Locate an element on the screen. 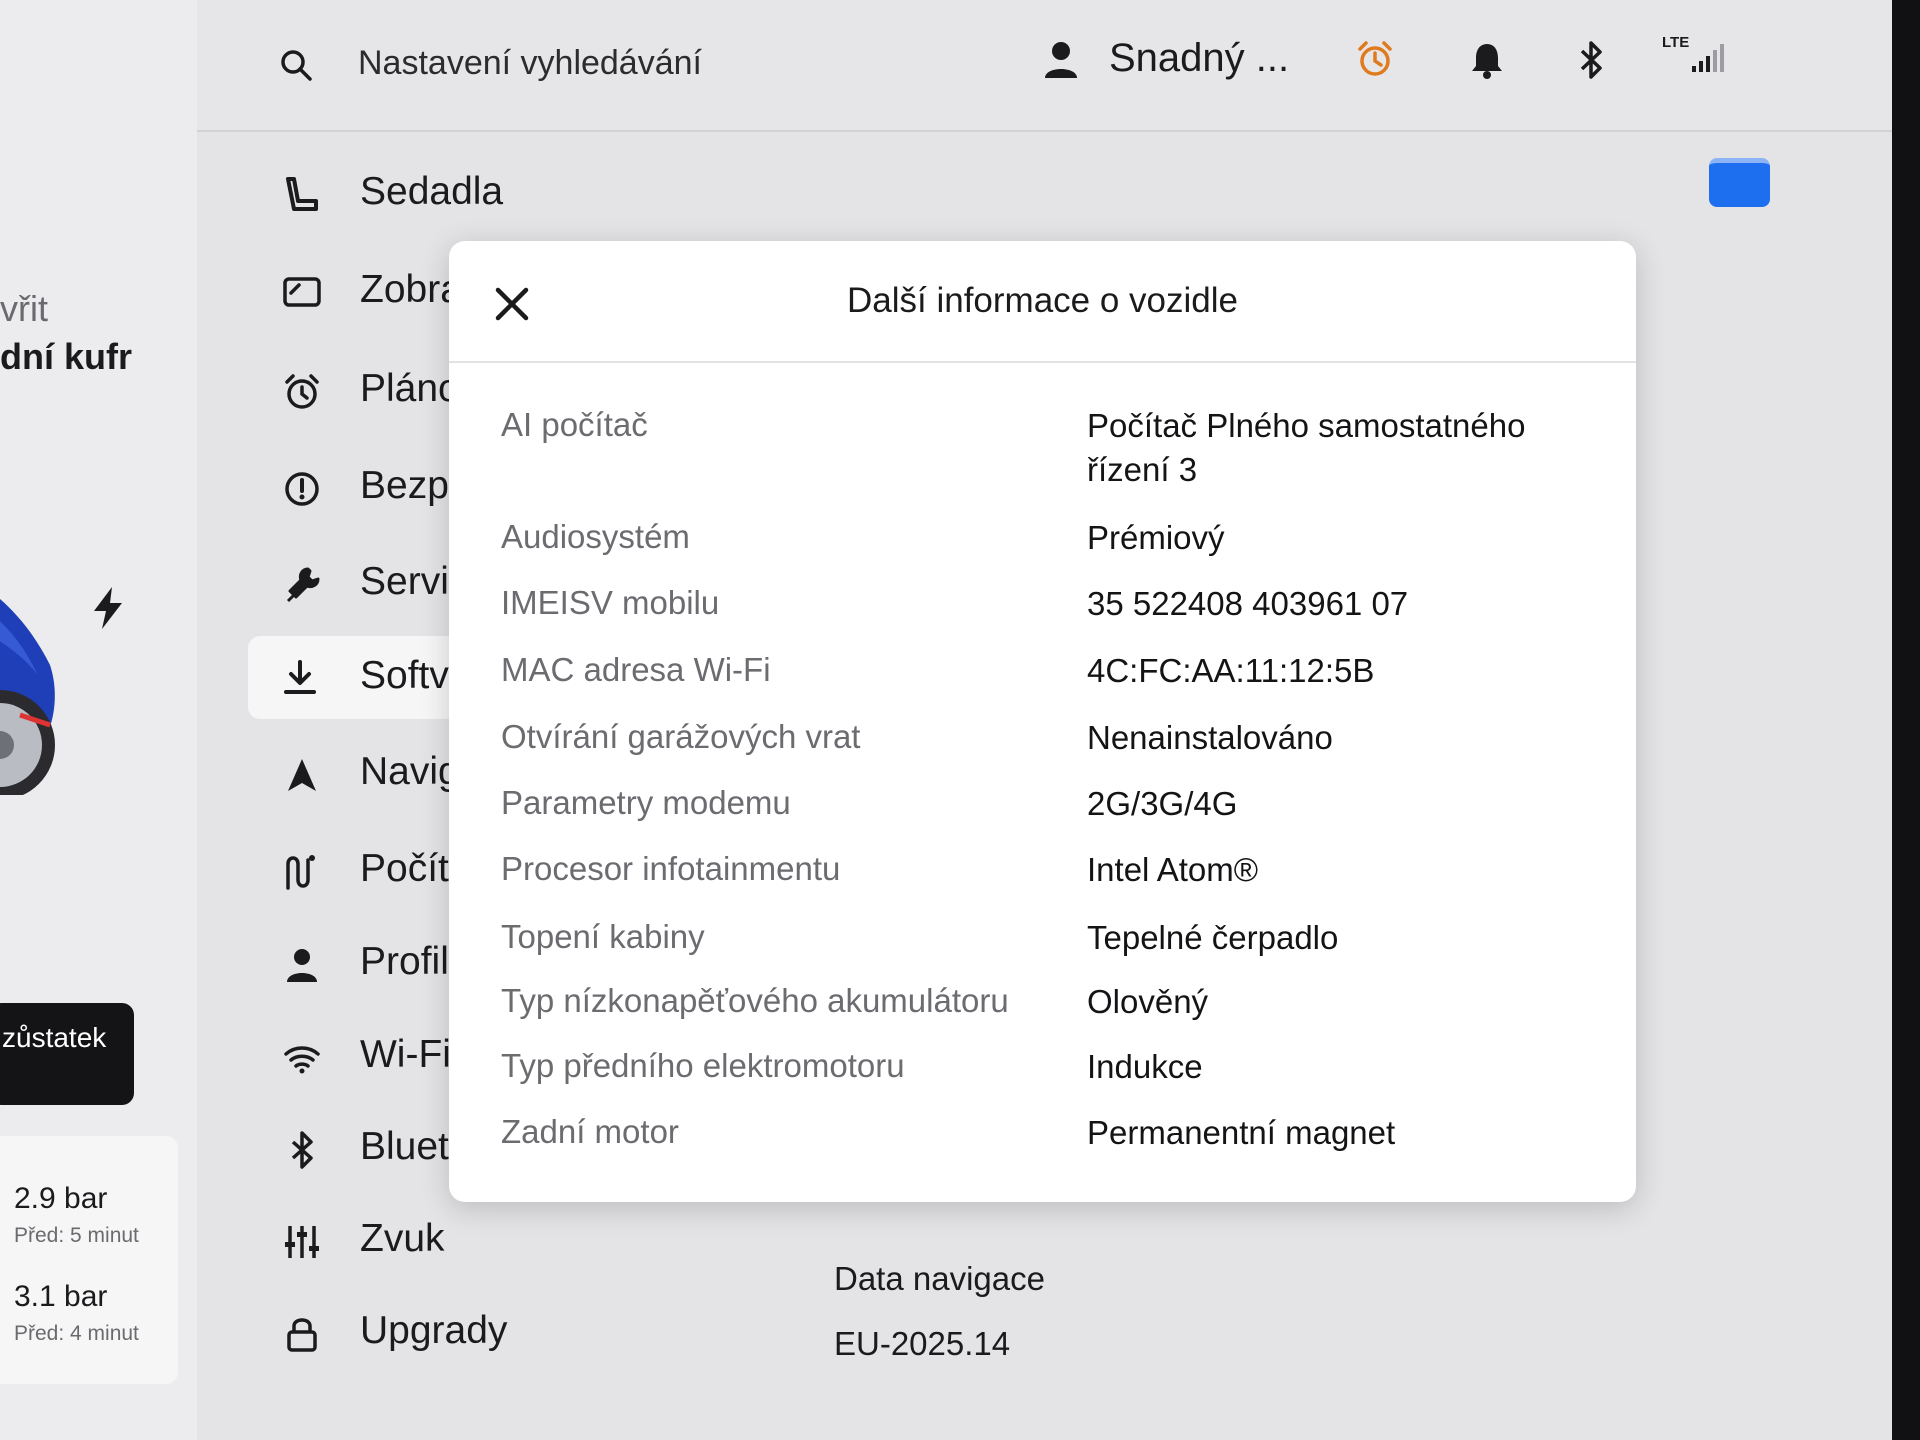  menu-label: Bezp is located at coordinates (404, 485).